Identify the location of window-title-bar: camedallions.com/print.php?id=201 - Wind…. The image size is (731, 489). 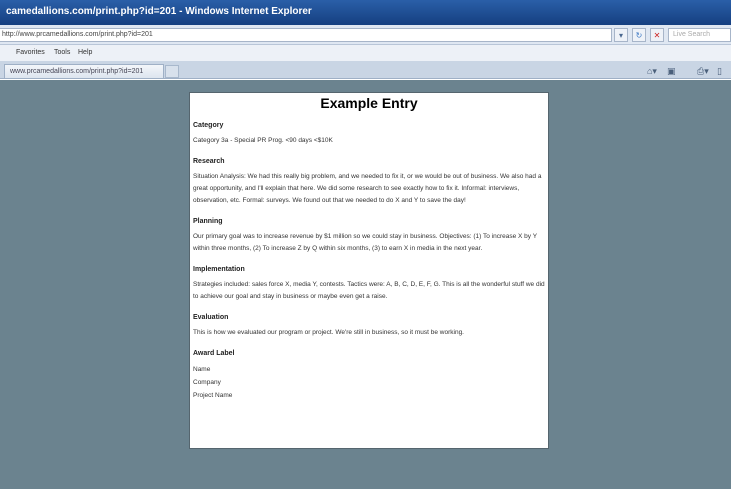
(365, 12).